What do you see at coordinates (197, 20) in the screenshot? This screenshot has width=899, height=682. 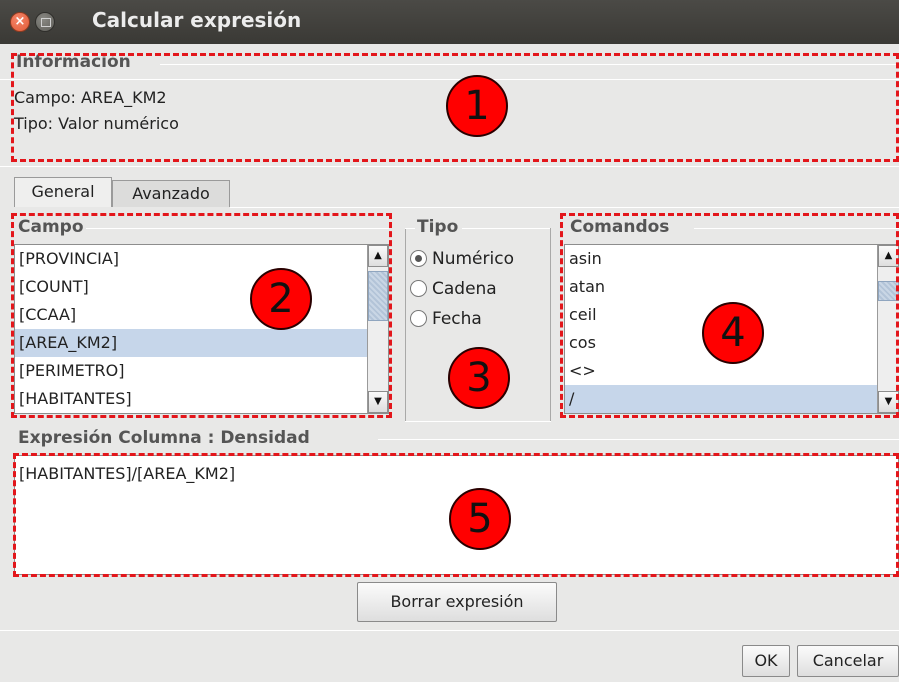 I see `window-title: Calcular expresión` at bounding box center [197, 20].